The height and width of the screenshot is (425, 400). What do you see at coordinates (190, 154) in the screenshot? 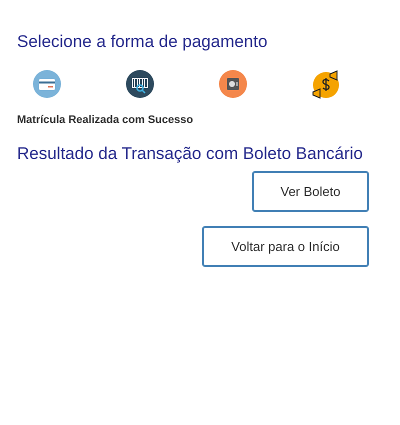
I see `result-title: Resultado da Transação com Boleto Bancário` at bounding box center [190, 154].